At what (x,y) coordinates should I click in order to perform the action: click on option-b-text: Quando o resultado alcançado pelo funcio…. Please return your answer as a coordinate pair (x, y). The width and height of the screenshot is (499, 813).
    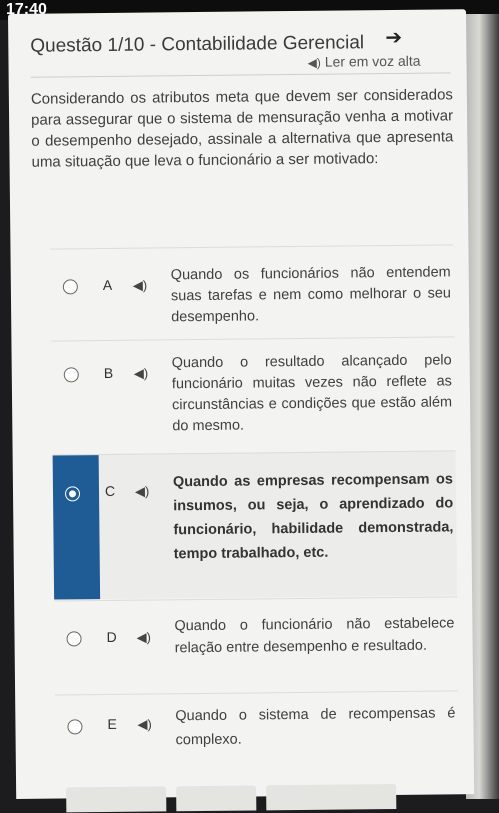
    Looking at the image, I should click on (312, 393).